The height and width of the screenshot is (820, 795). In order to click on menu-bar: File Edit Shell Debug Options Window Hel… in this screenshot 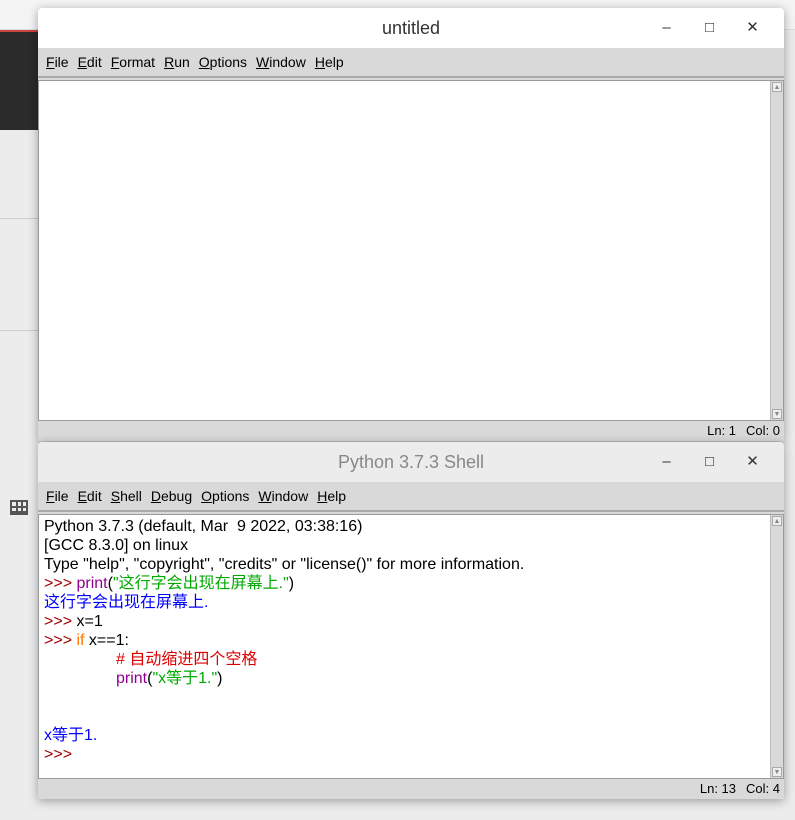, I will do `click(411, 497)`.